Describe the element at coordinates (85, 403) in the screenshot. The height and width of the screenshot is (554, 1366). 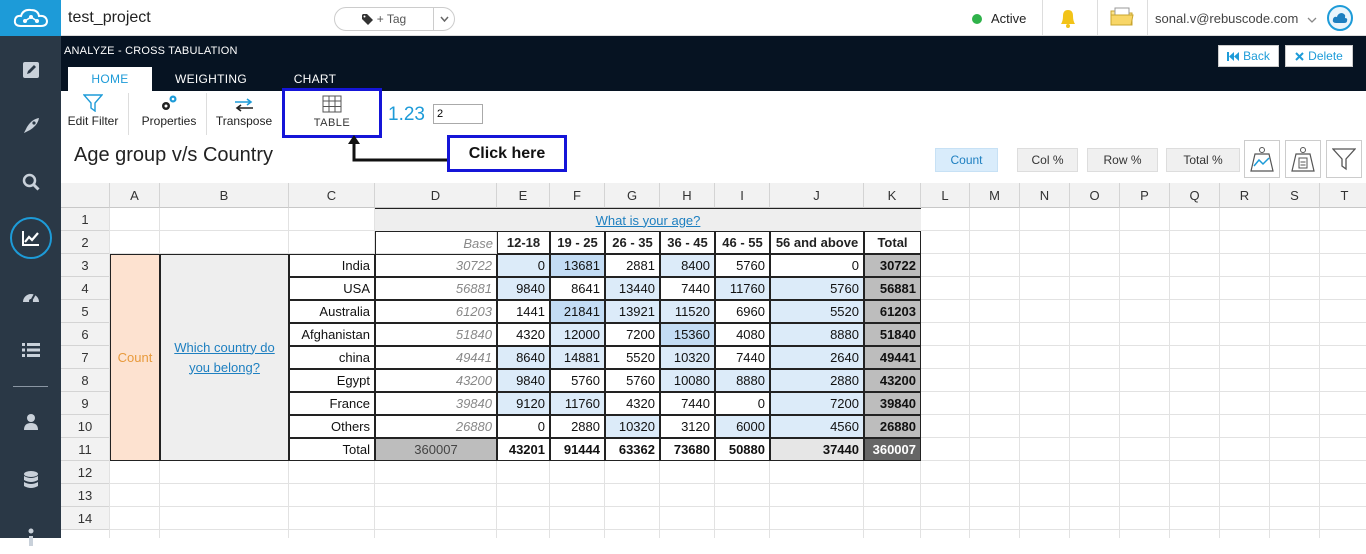
I see `row-header: 9` at that location.